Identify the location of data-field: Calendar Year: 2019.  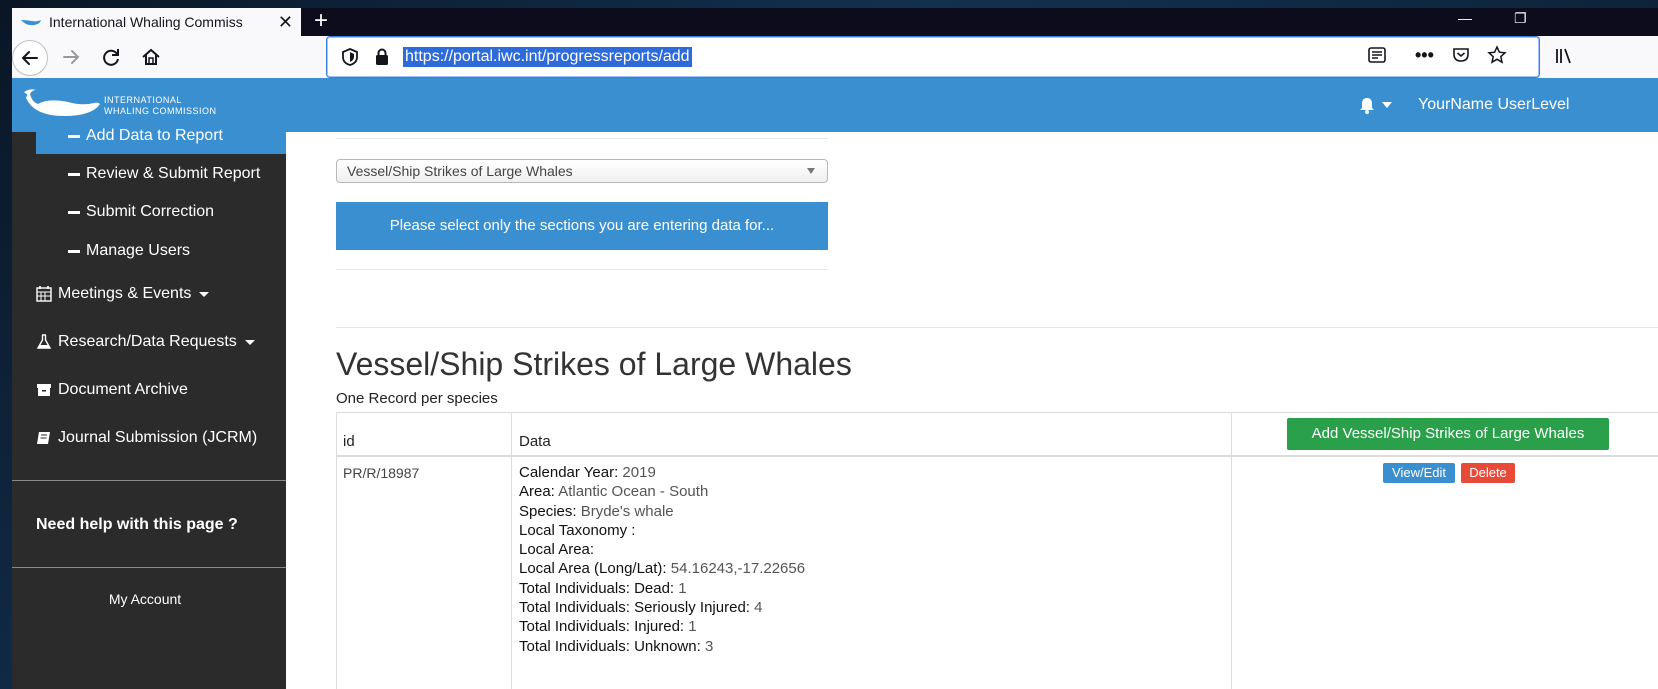
(587, 472).